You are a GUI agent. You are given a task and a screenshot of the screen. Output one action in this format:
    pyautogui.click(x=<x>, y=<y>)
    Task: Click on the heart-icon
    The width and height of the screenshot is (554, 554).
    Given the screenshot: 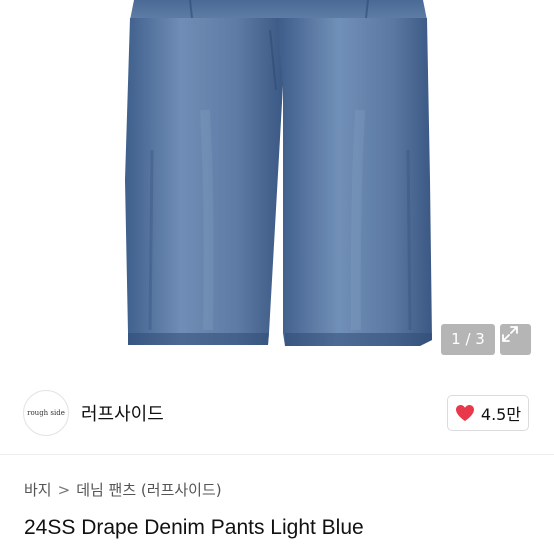 What is the action you would take?
    pyautogui.click(x=464, y=413)
    